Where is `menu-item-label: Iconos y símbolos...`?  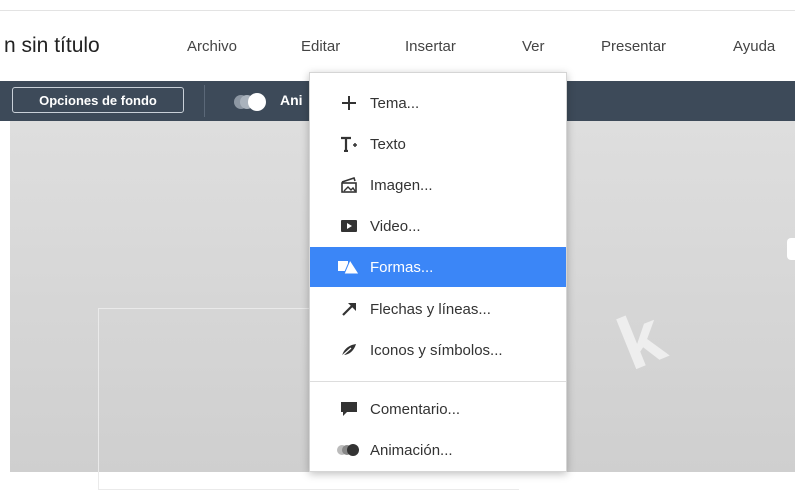 menu-item-label: Iconos y símbolos... is located at coordinates (436, 350).